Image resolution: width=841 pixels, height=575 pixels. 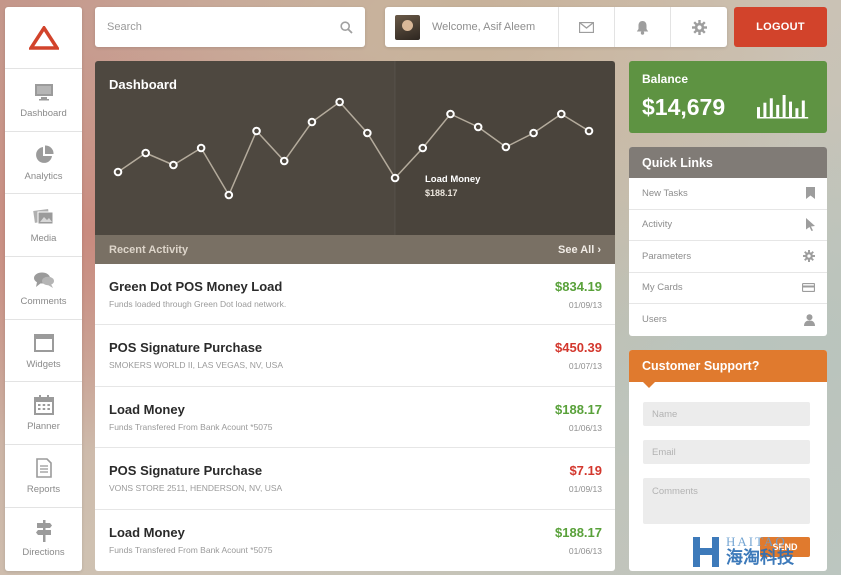 I want to click on avatar, so click(x=407, y=27).